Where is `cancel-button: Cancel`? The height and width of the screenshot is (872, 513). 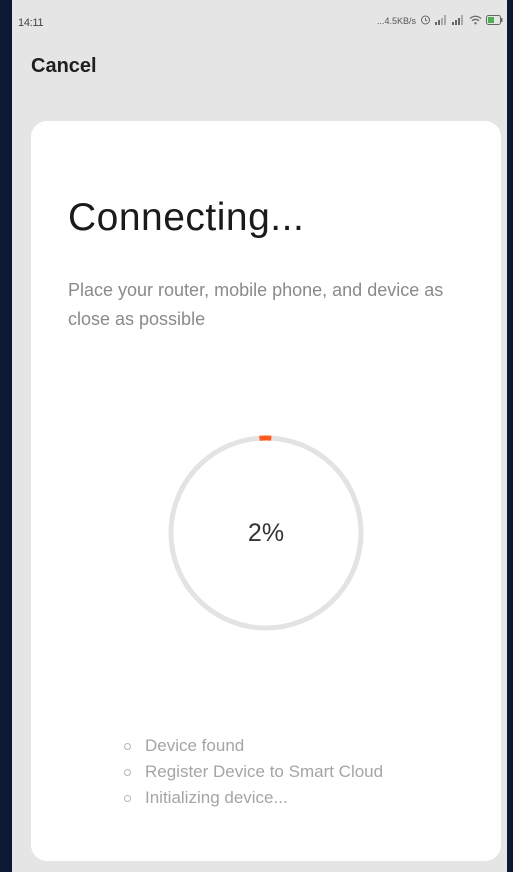 cancel-button: Cancel is located at coordinates (64, 66).